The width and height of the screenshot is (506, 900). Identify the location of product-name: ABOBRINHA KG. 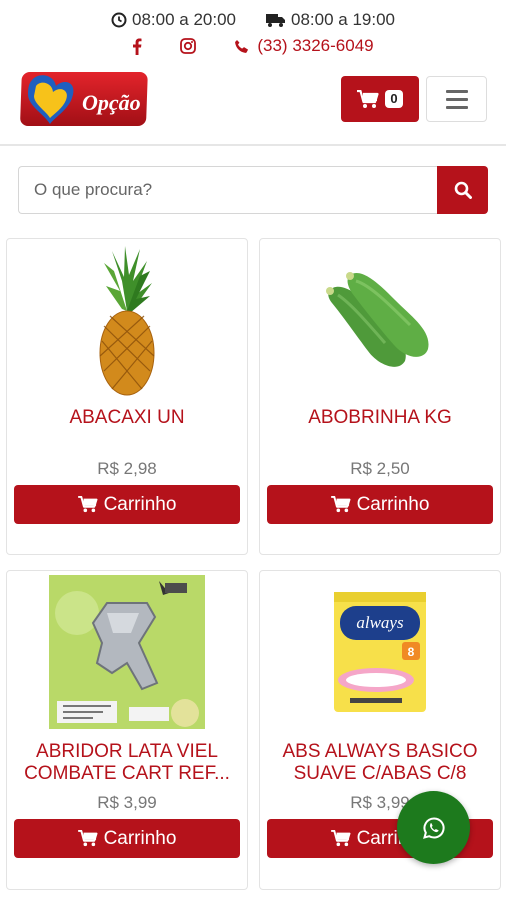
(380, 418).